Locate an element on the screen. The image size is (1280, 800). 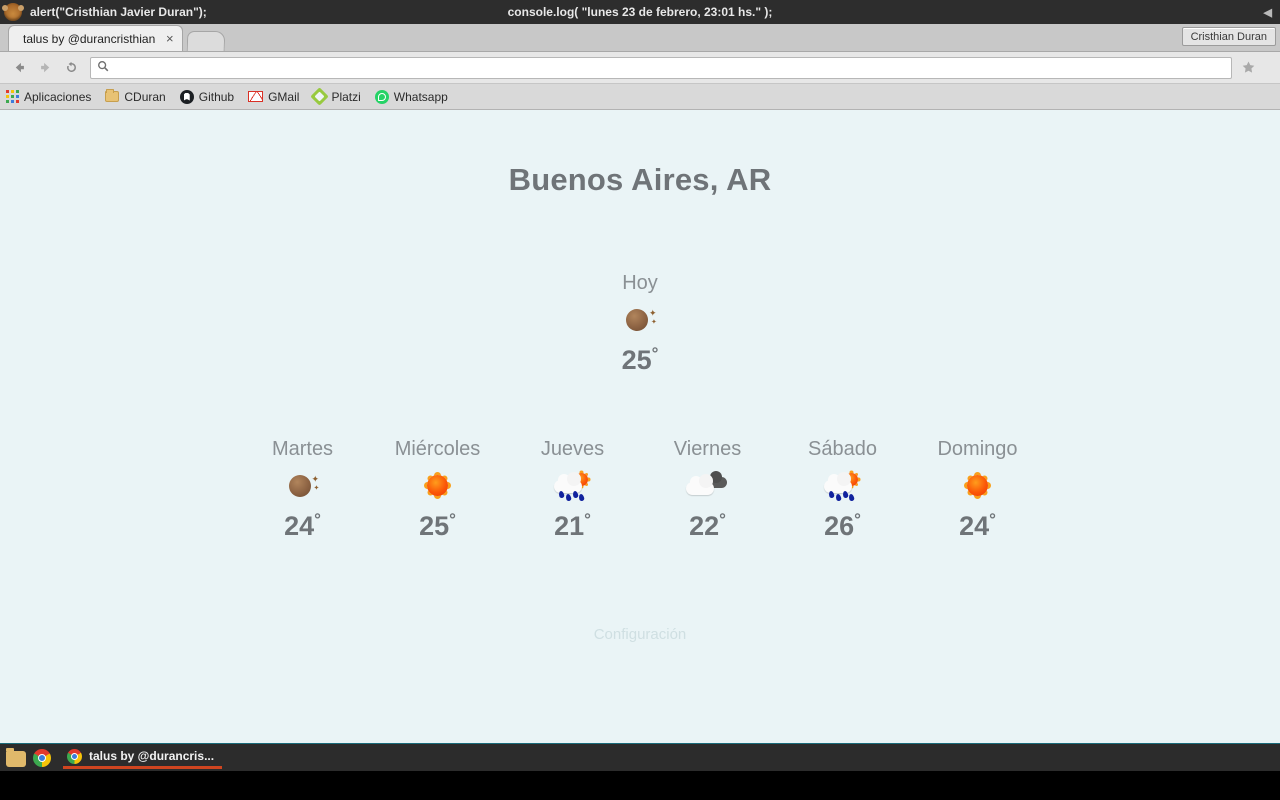
bookmark-label: Aplicaciones is located at coordinates (58, 96).